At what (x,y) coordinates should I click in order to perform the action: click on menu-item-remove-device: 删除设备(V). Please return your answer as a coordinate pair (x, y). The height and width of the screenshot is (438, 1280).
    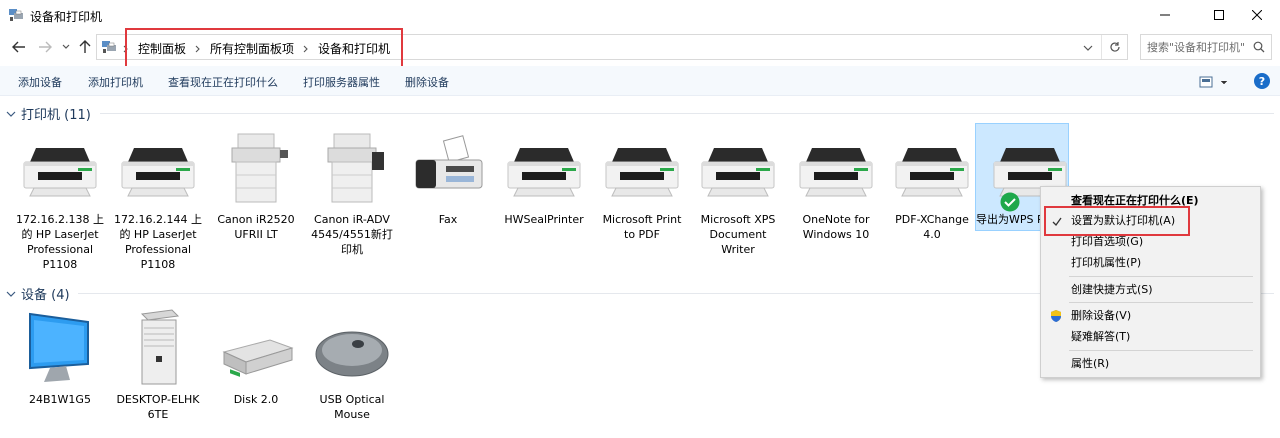
    Looking at the image, I should click on (1101, 316).